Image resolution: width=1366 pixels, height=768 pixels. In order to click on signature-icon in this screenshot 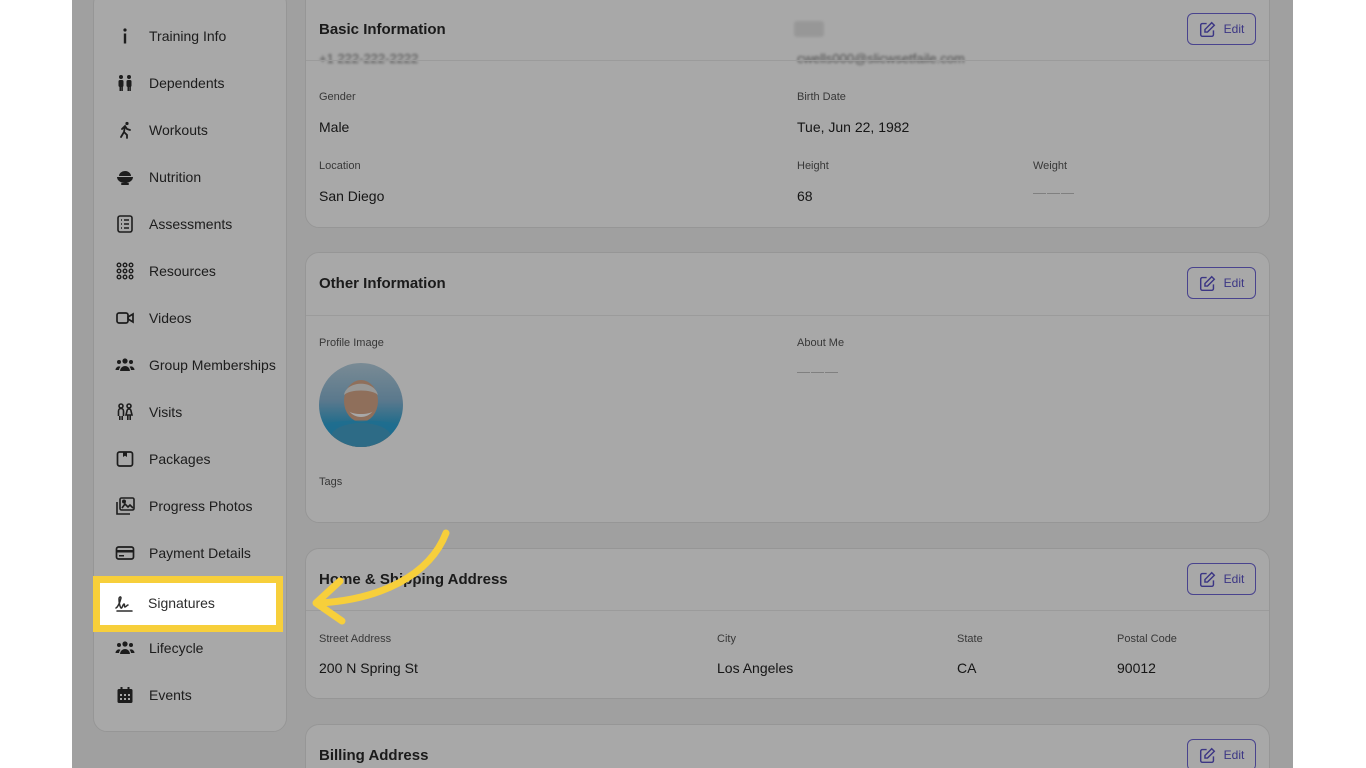, I will do `click(124, 603)`.